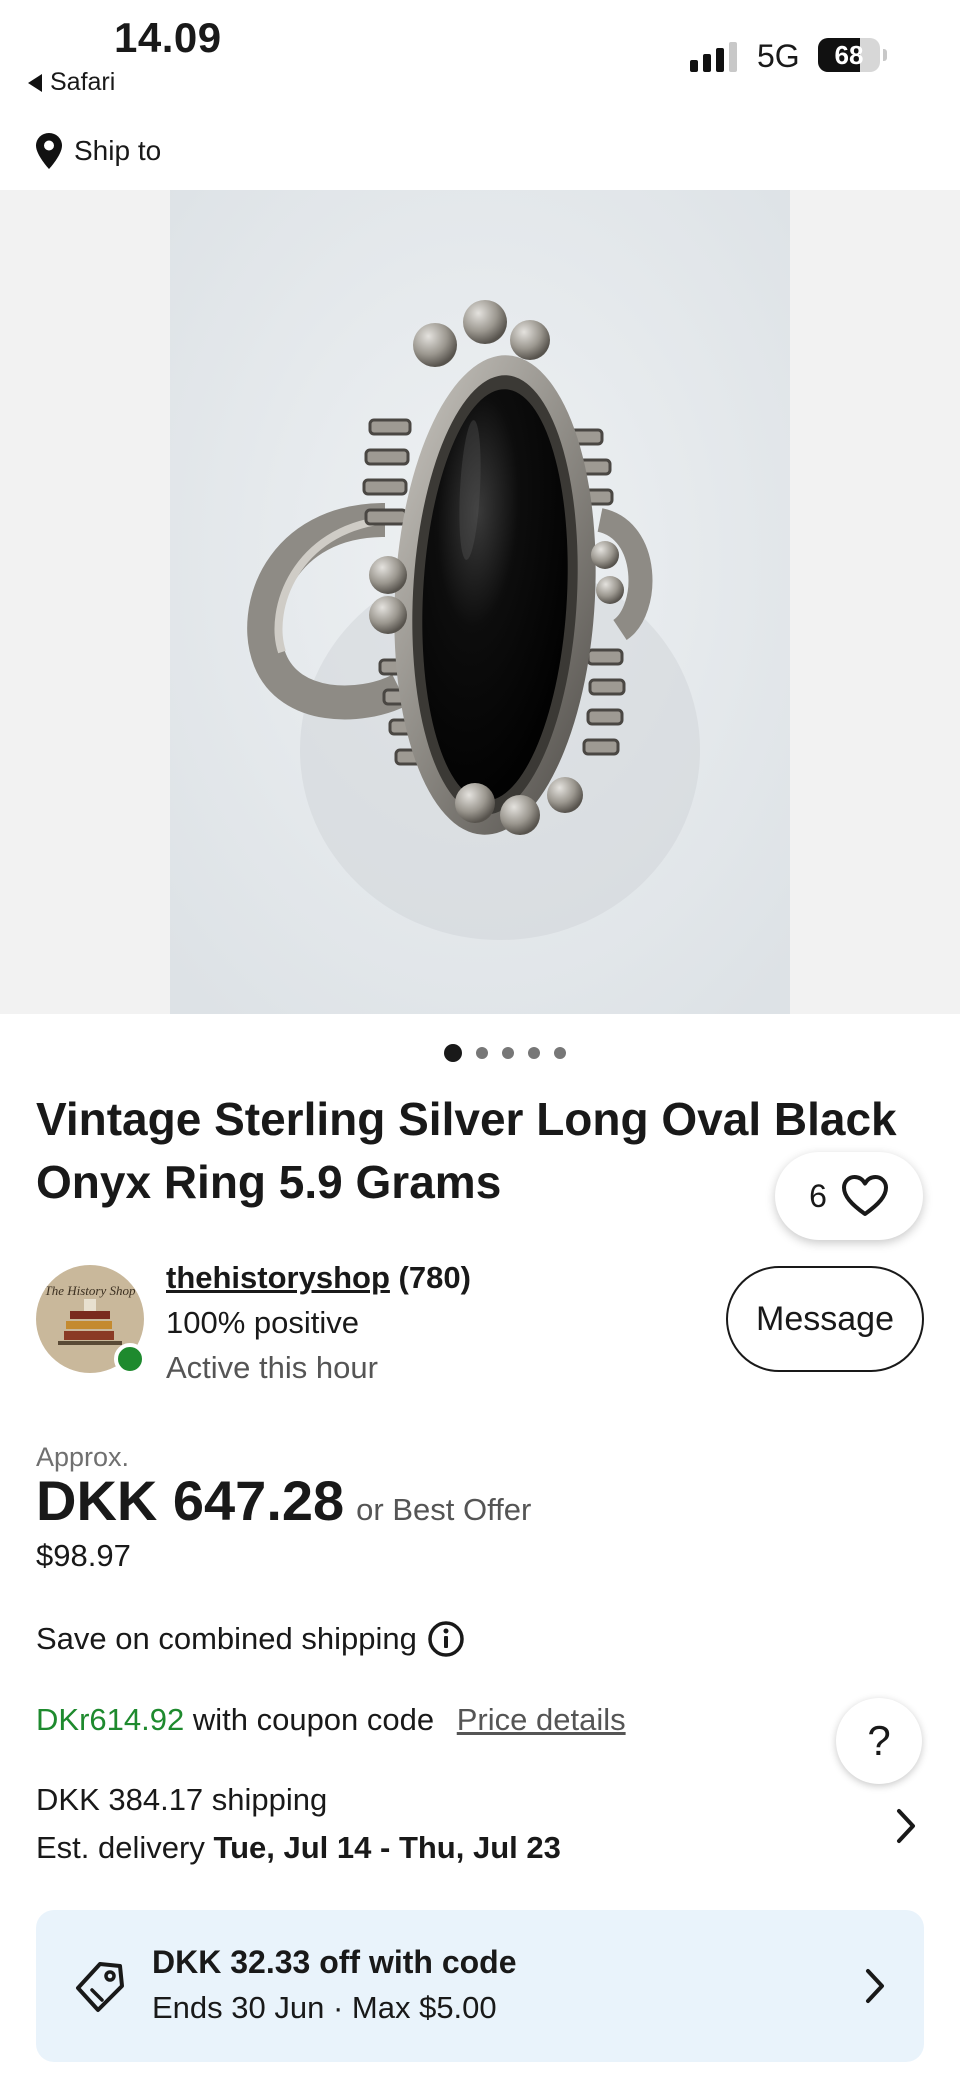  What do you see at coordinates (100, 1987) in the screenshot?
I see `coupon-tag-icon` at bounding box center [100, 1987].